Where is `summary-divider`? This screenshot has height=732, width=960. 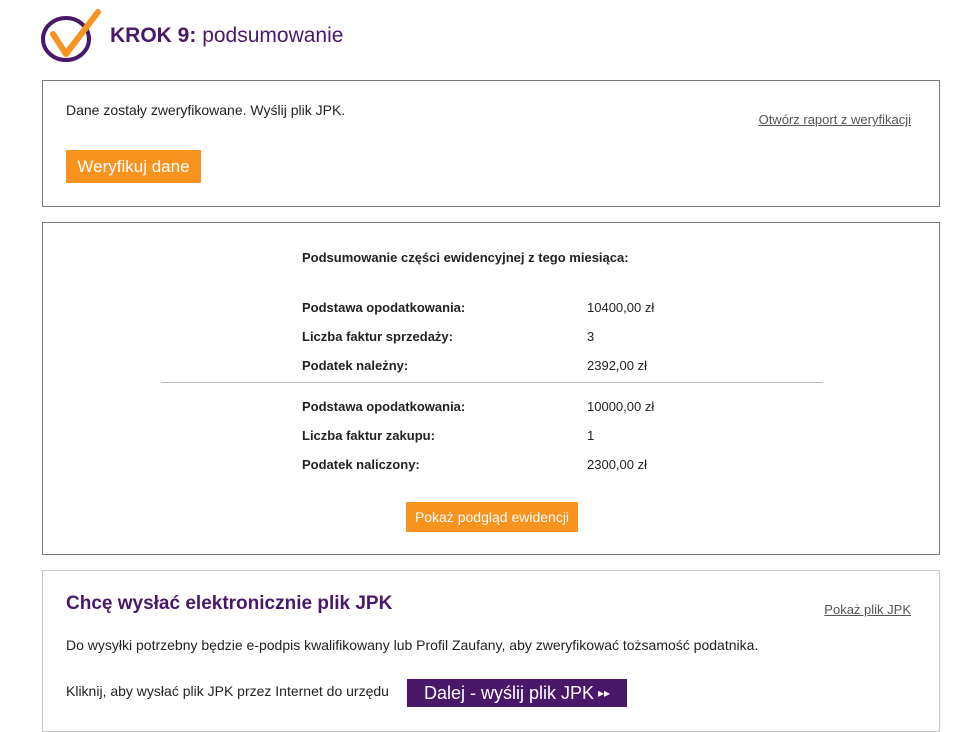
summary-divider is located at coordinates (492, 382).